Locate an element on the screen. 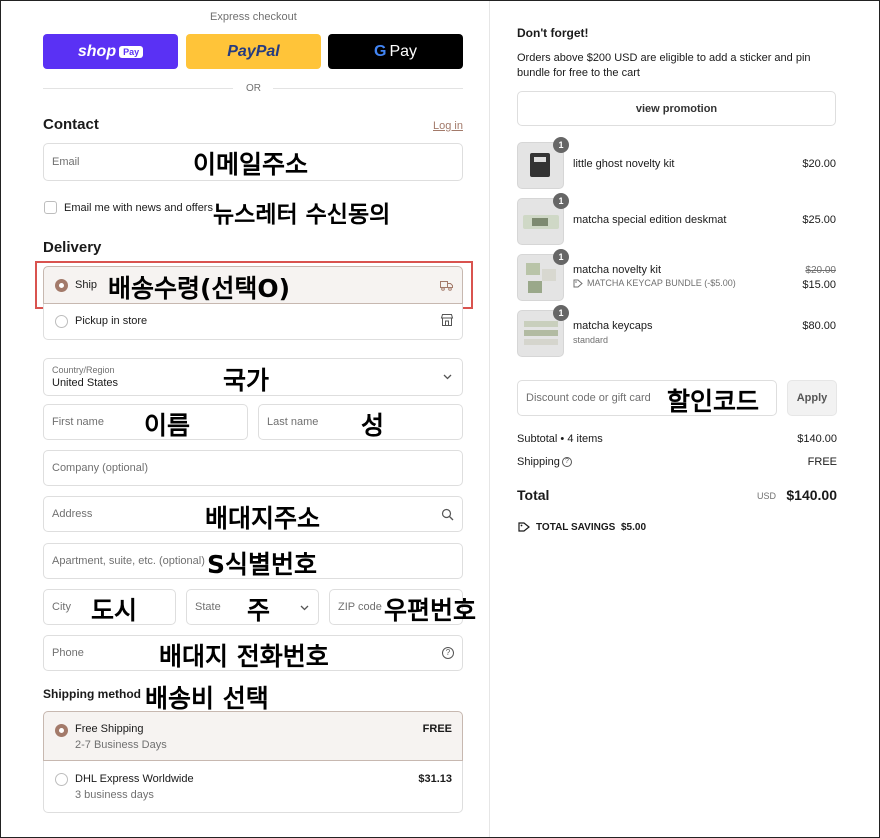 This screenshot has width=880, height=838. tag-icon is located at coordinates (578, 283).